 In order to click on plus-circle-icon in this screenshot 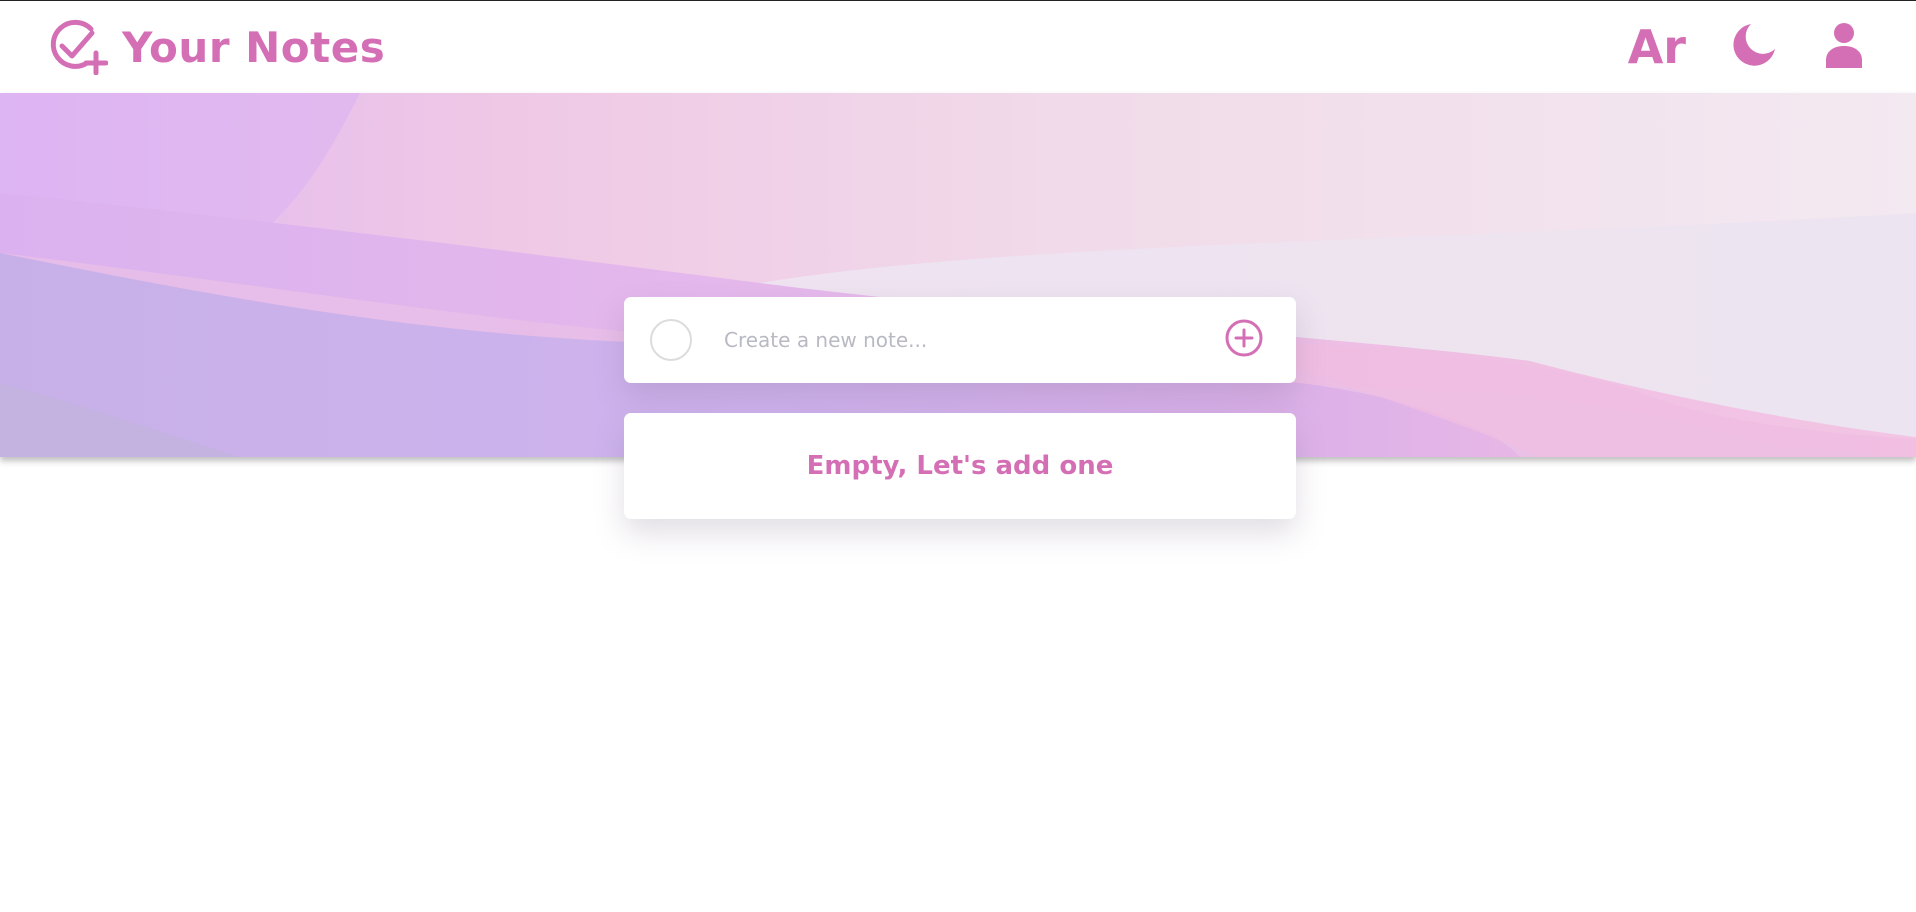, I will do `click(1244, 340)`.